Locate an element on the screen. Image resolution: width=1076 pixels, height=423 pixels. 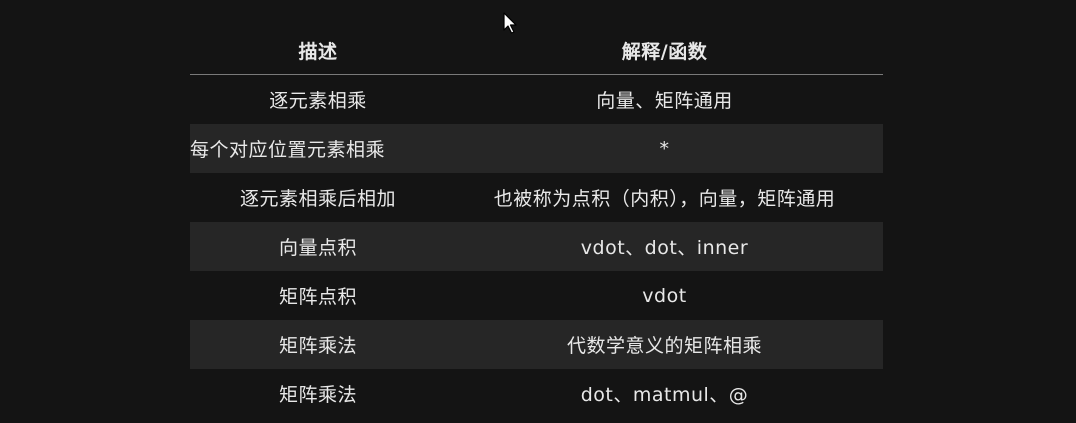
row-description: 逐元素相乘后相加 is located at coordinates (317, 199).